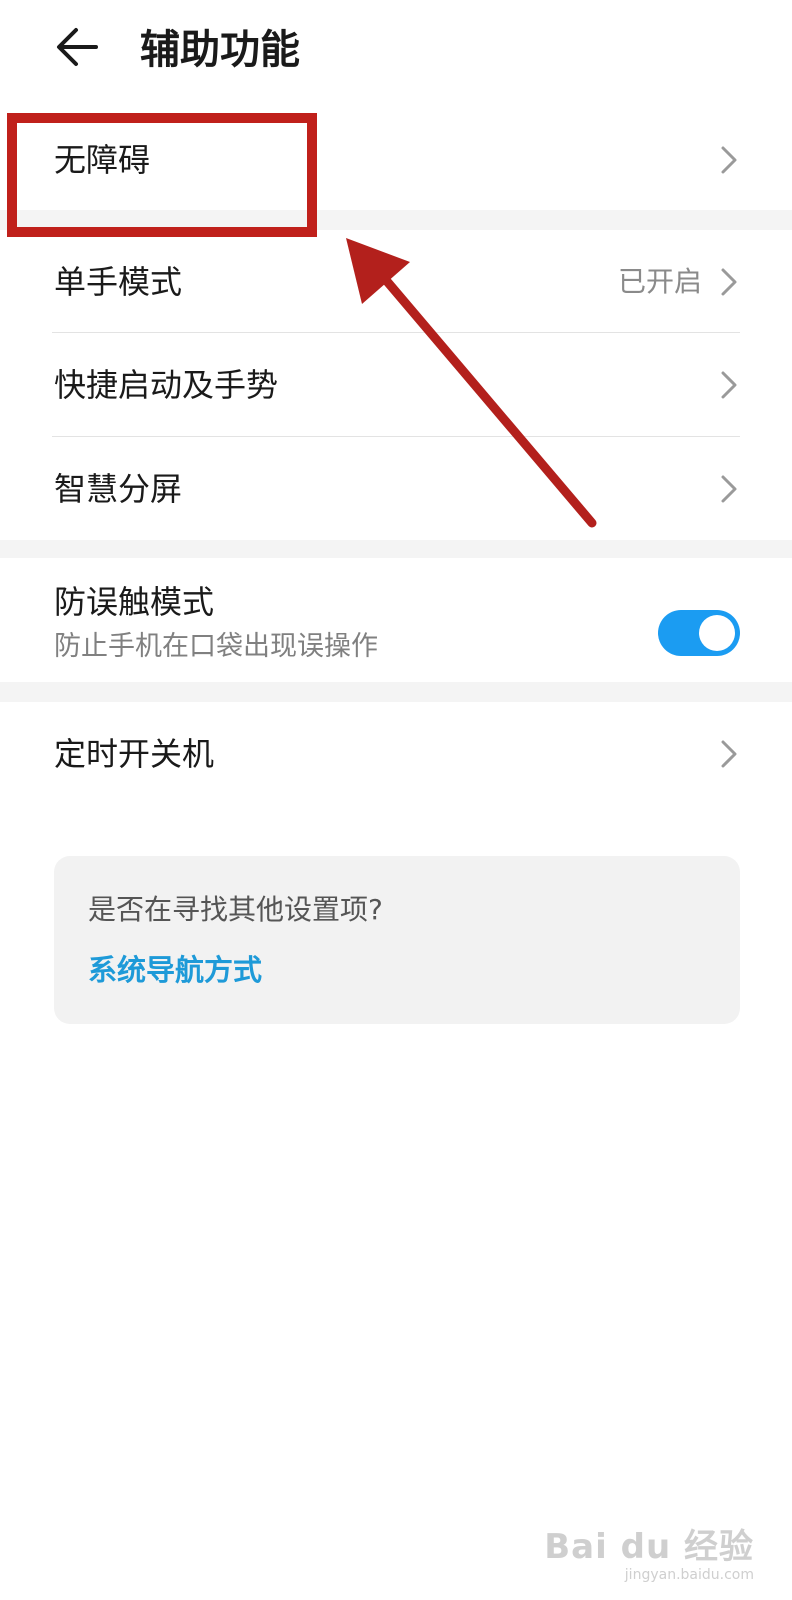 The image size is (792, 1600). I want to click on system-navigation-link: 系统导航方式, so click(175, 970).